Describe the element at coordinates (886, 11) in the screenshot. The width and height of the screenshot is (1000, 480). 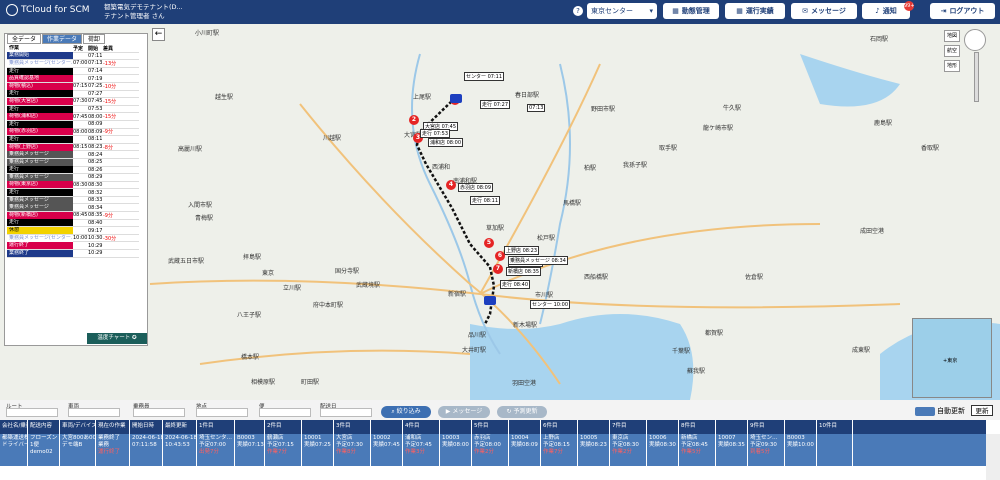
I see `notice-button: ♪ 通知` at that location.